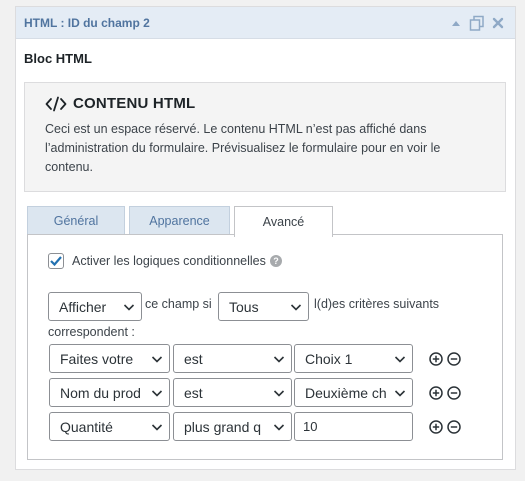 This screenshot has height=481, width=525. Describe the element at coordinates (109, 392) in the screenshot. I see `rule-field-select: Nom du prod` at that location.